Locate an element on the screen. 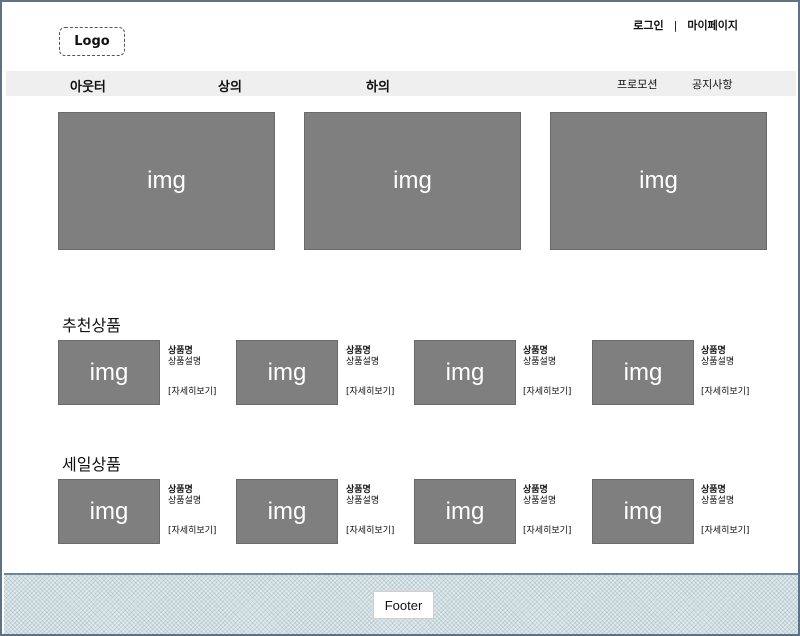 The height and width of the screenshot is (636, 800). recommended-title: 추천상품 is located at coordinates (91, 325).